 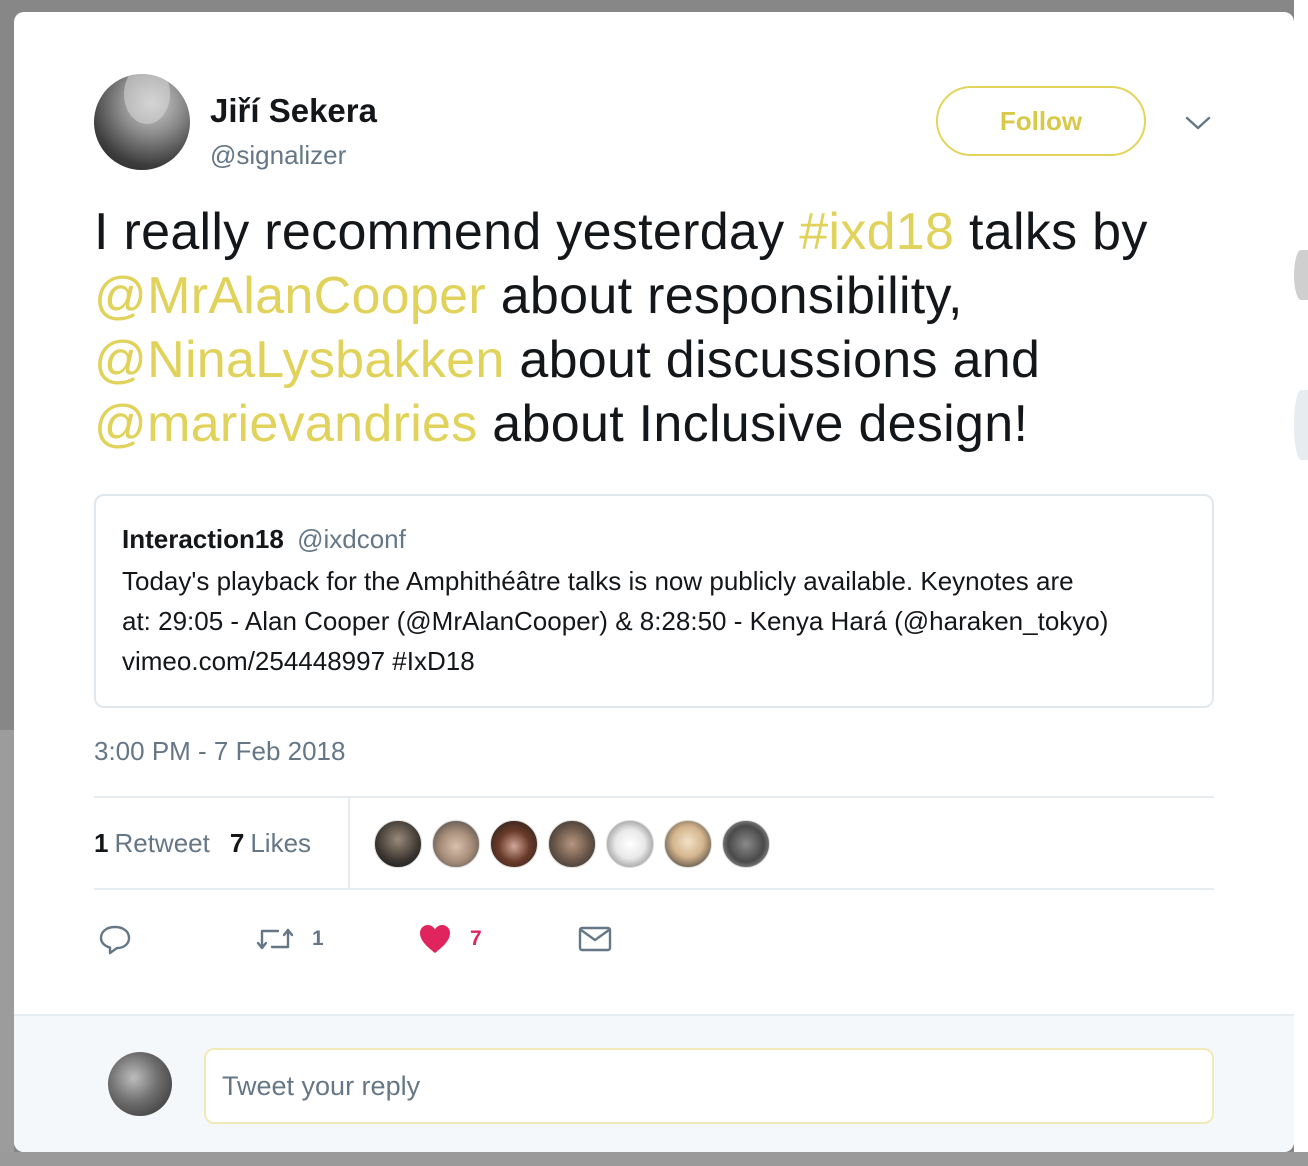 What do you see at coordinates (290, 296) in the screenshot?
I see `mention-link-mralancooper: @MrAlanCooper` at bounding box center [290, 296].